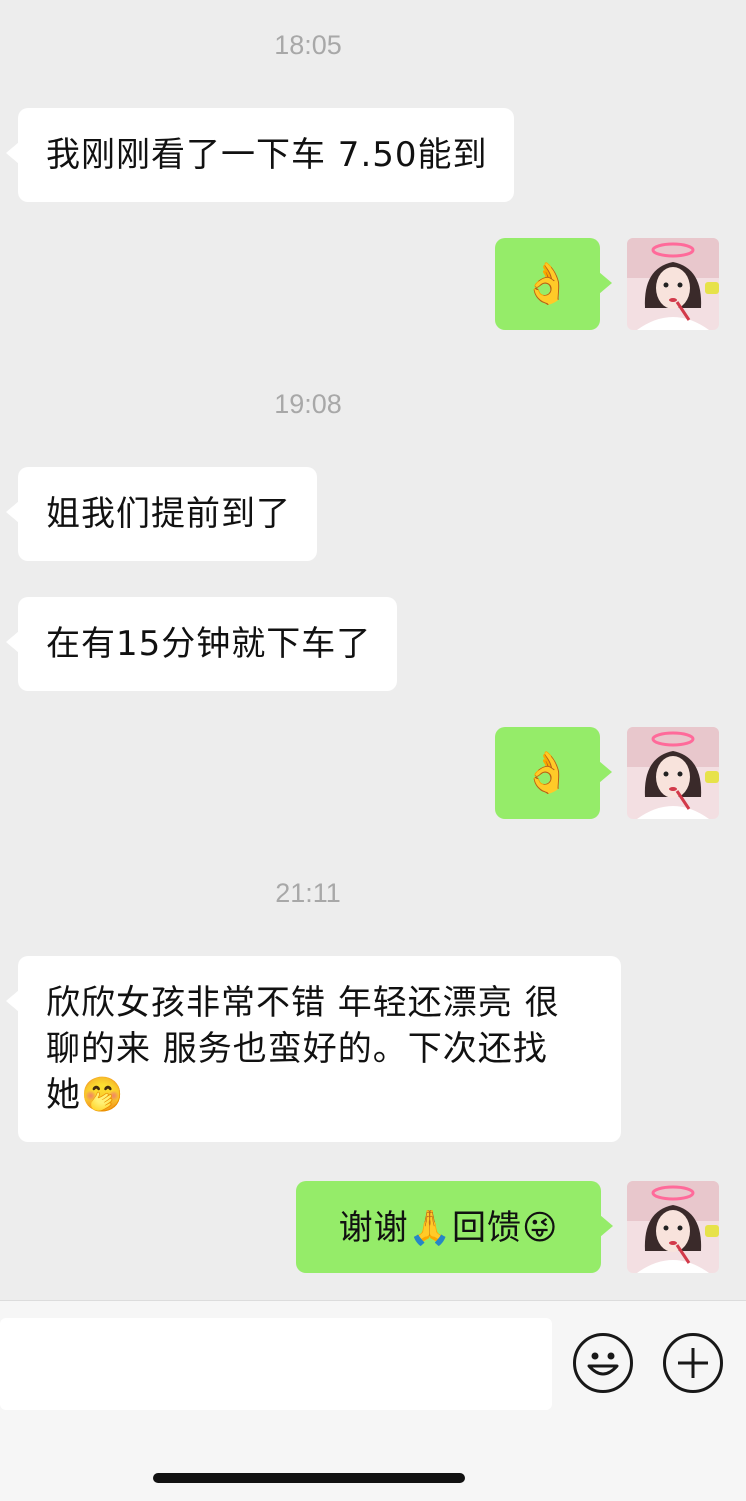  Describe the element at coordinates (308, 404) in the screenshot. I see `timestamp: 19:08` at that location.